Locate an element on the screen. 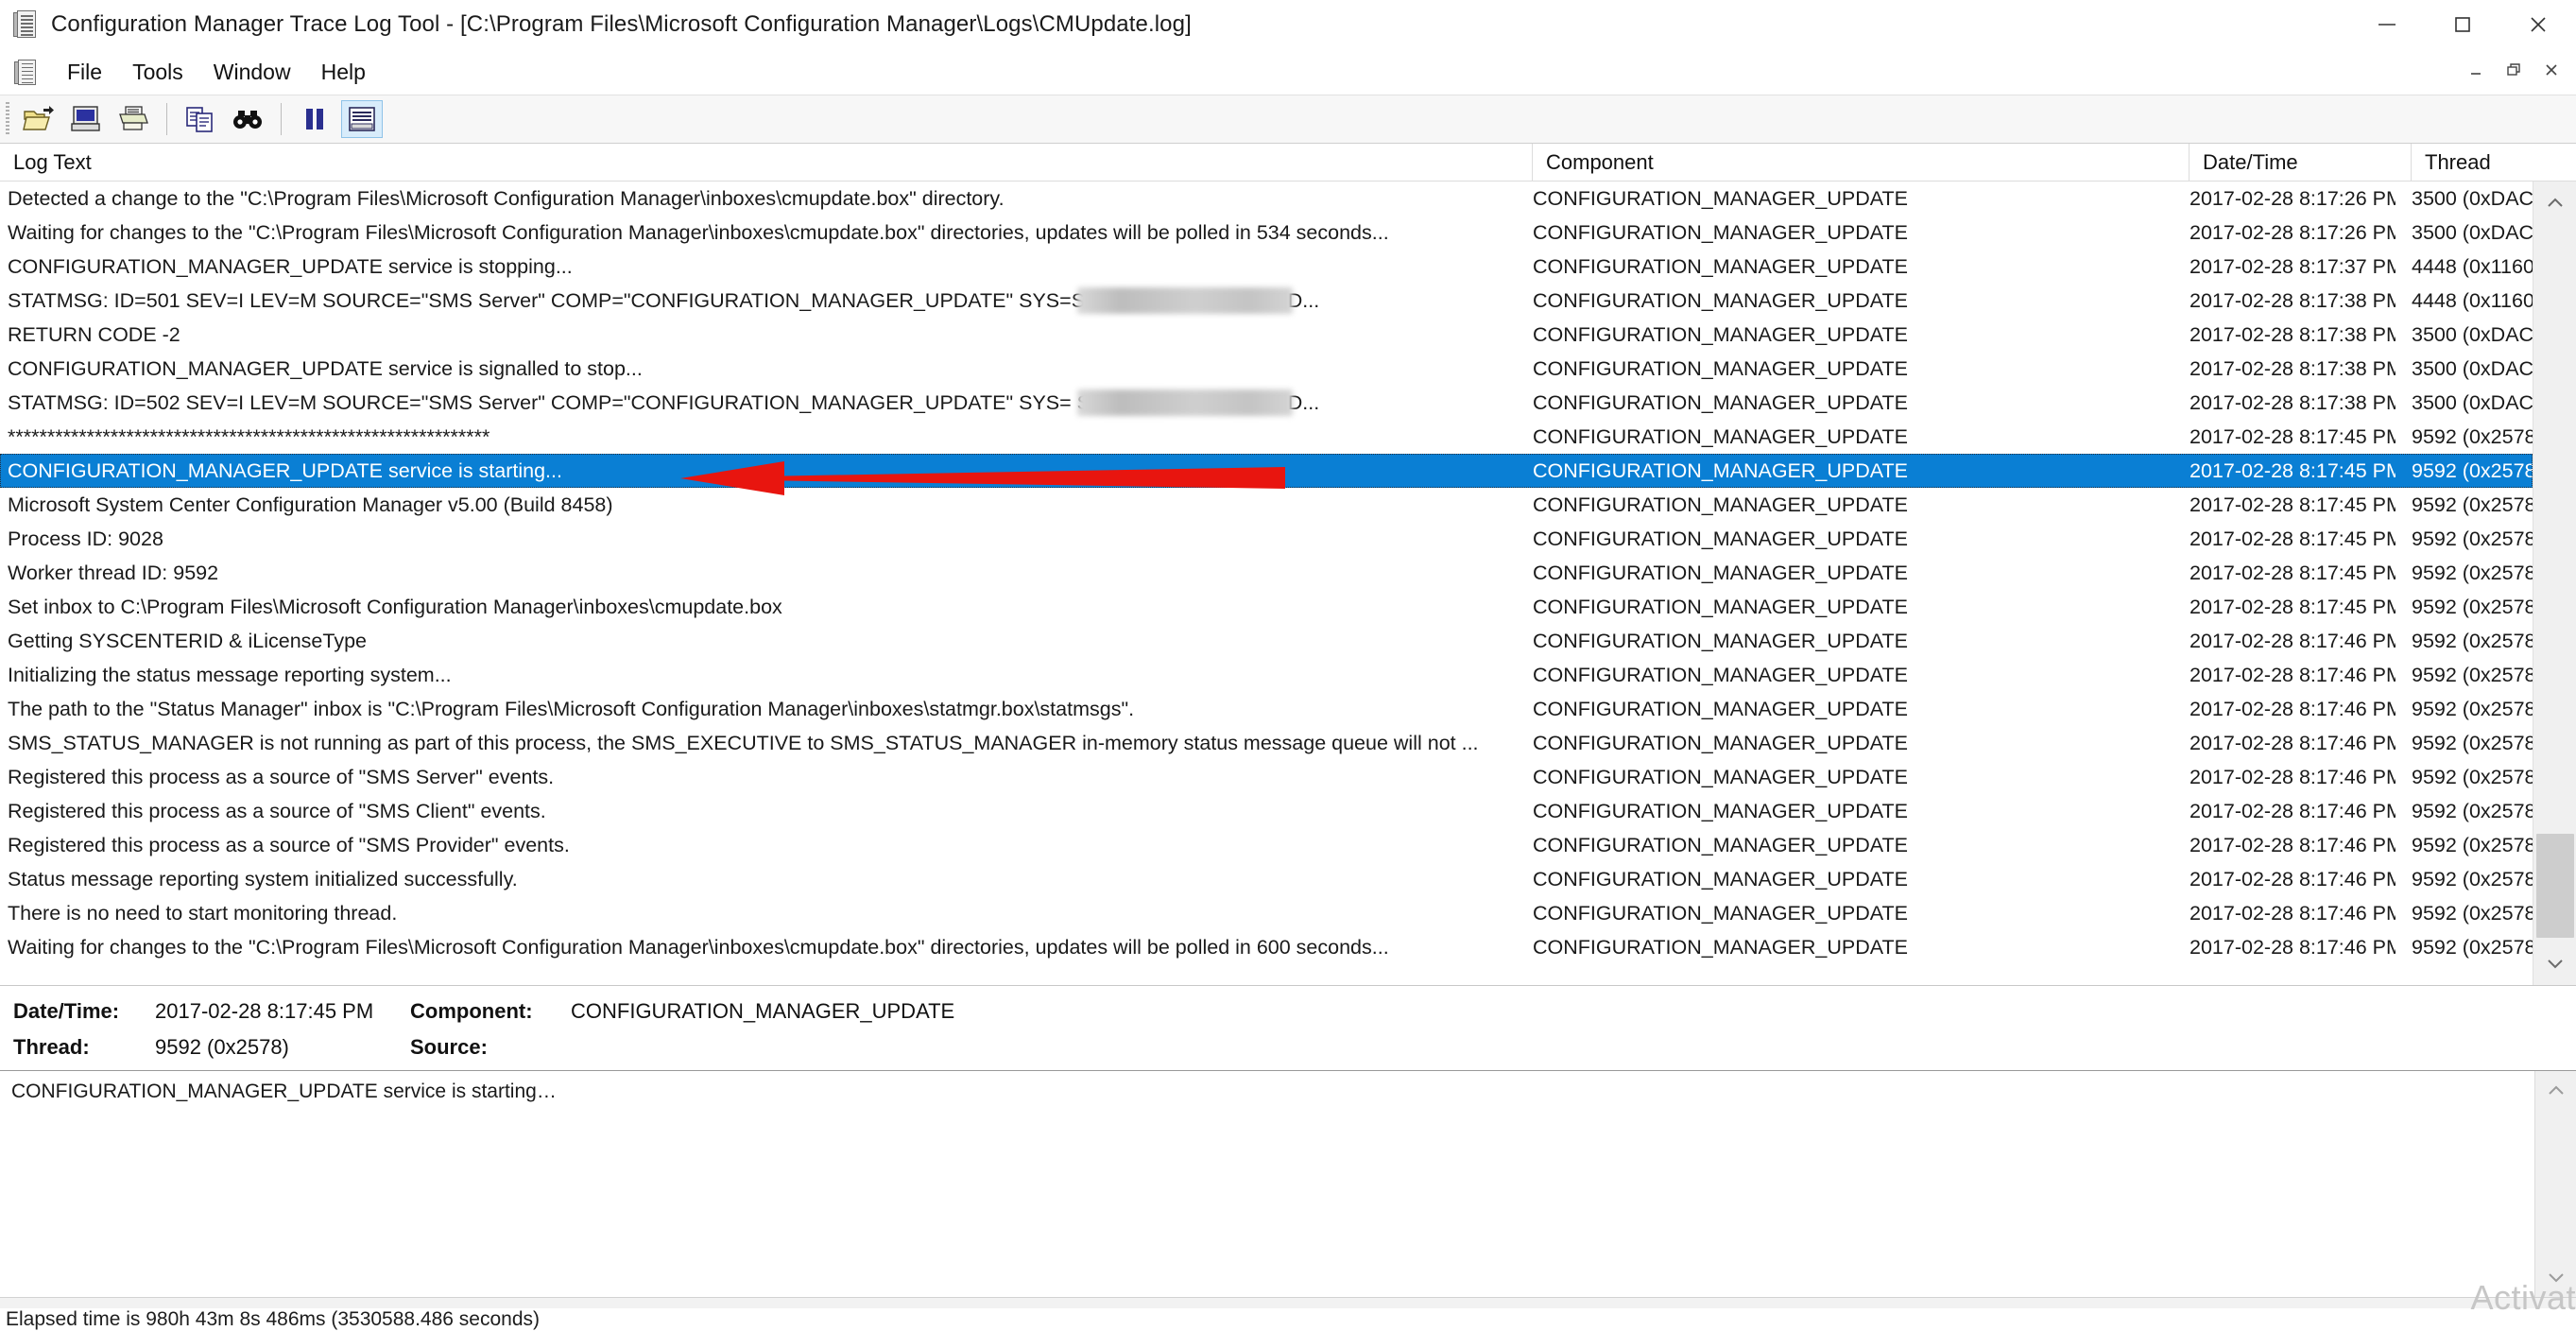 The image size is (2576, 1331). message-horizontal-scrollbar is located at coordinates (1288, 1302).